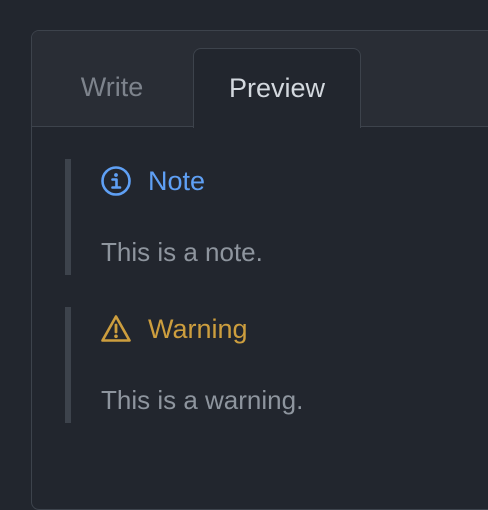  I want to click on note-alert-title: Note, so click(152, 181).